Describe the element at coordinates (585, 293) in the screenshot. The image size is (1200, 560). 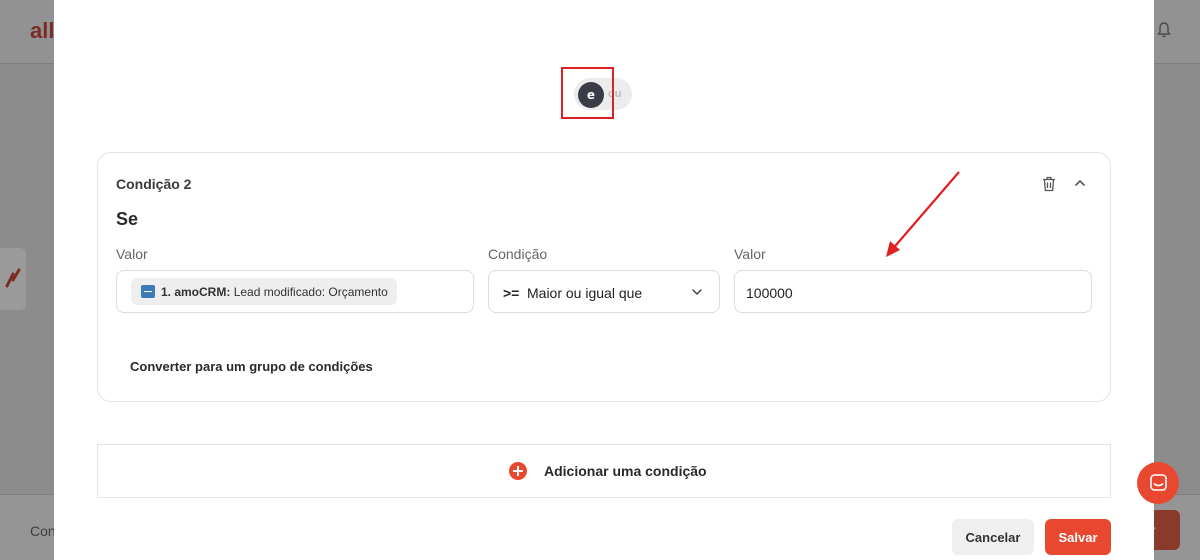
I see `operator-text: Maior ou igual que` at that location.